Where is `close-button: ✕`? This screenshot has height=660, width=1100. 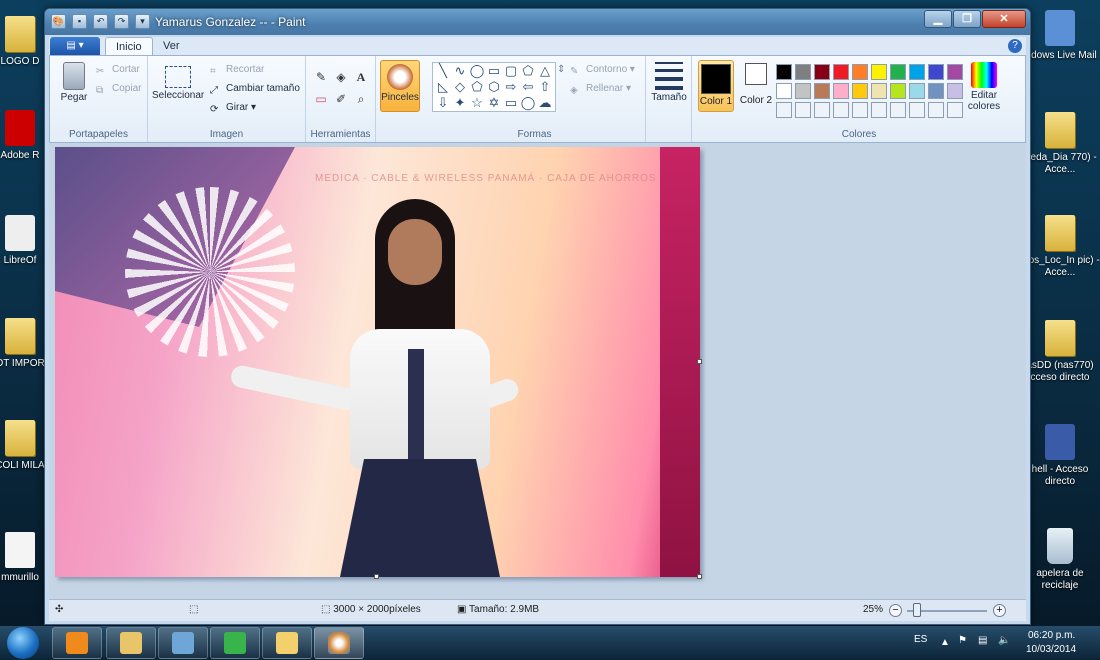 close-button: ✕ is located at coordinates (1004, 19).